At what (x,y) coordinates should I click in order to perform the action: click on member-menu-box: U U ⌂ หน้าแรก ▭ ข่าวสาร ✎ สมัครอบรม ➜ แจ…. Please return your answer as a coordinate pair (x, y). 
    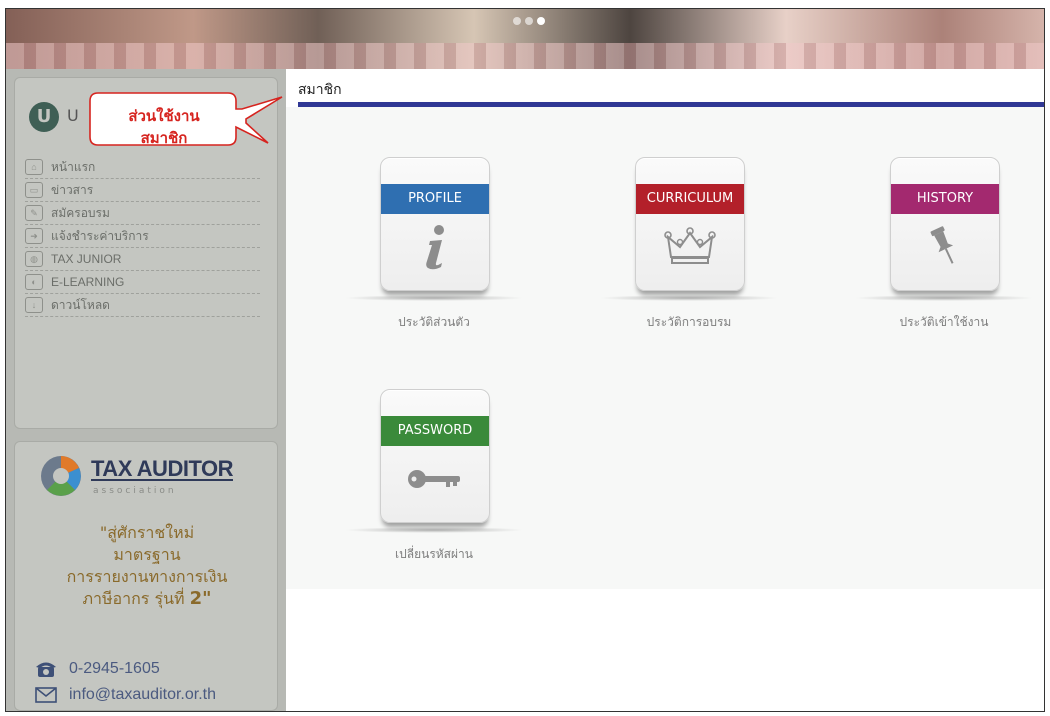
    Looking at the image, I should click on (146, 253).